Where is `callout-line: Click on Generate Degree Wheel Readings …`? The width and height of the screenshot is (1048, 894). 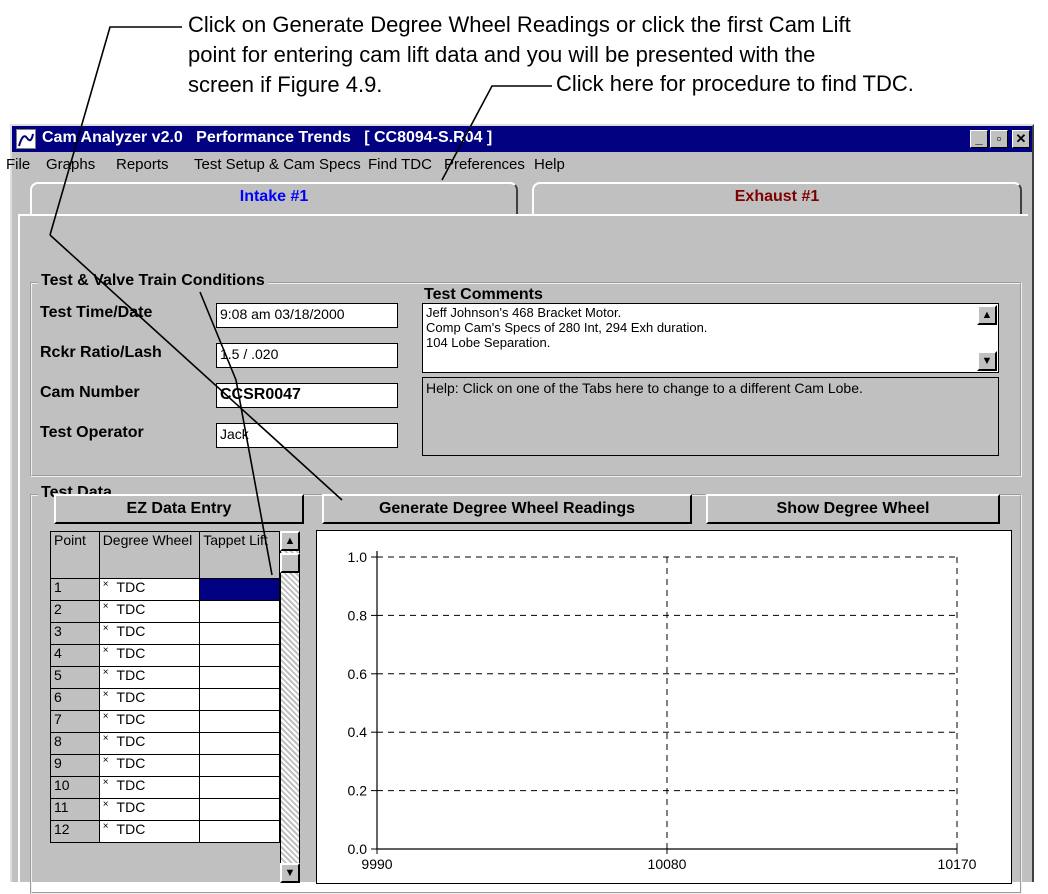
callout-line: Click on Generate Degree Wheel Readings … is located at coordinates (519, 24).